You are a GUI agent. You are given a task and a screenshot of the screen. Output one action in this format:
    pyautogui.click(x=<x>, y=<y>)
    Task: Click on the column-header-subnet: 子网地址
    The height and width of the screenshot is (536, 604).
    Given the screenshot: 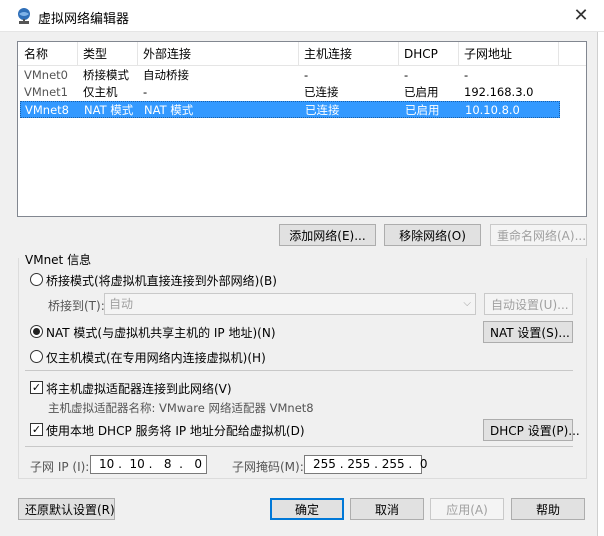 What is the action you would take?
    pyautogui.click(x=508, y=54)
    